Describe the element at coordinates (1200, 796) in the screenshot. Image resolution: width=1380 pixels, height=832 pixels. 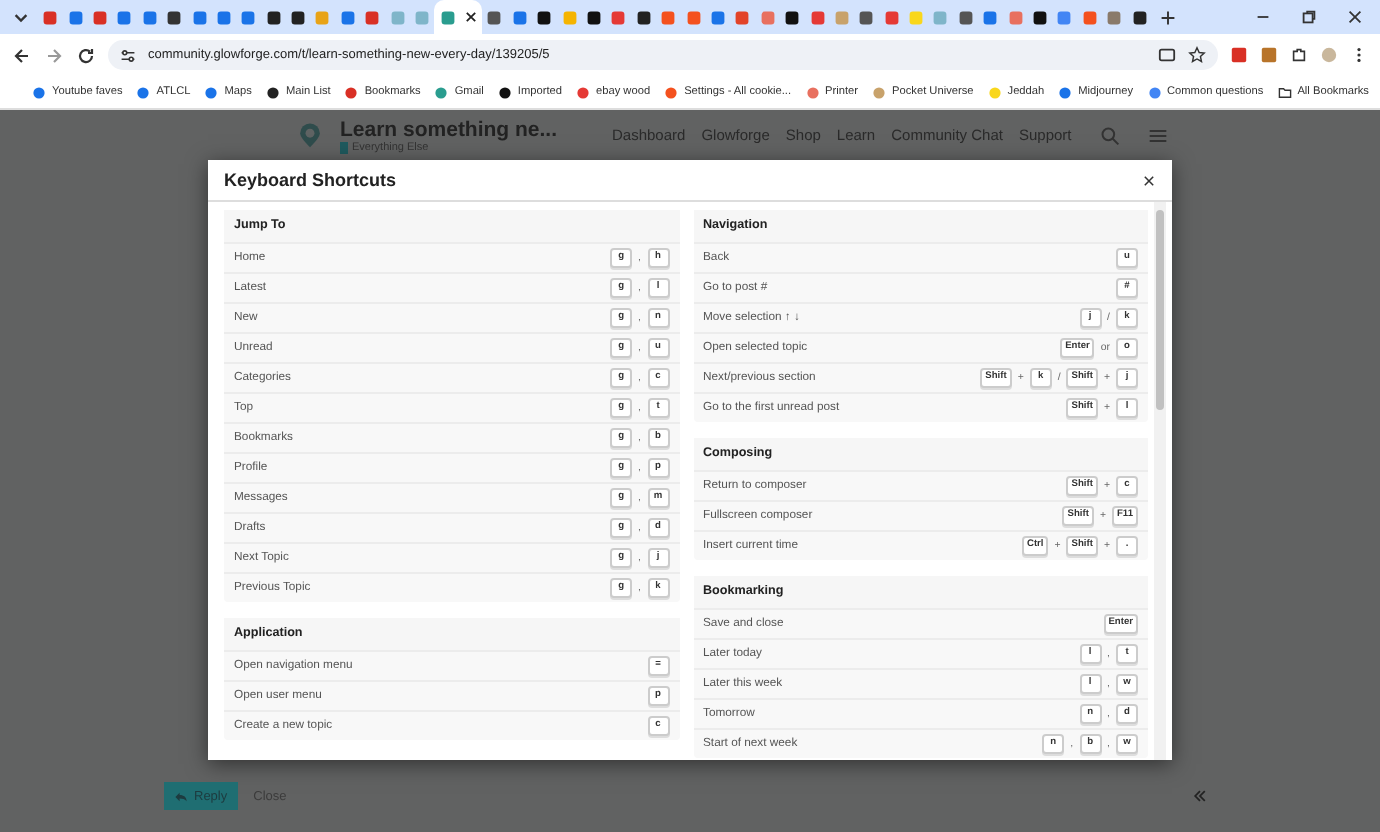
I see `double-chevron-icon` at that location.